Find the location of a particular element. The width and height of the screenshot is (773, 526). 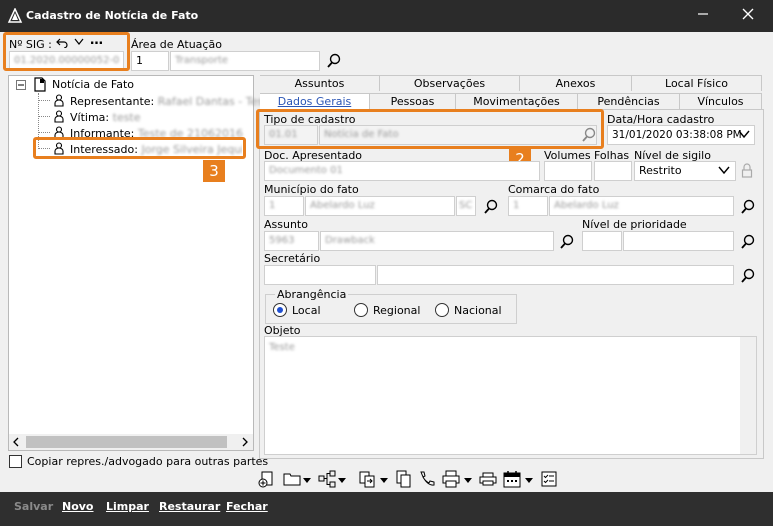

radio-regional-label: Regional is located at coordinates (397, 310).